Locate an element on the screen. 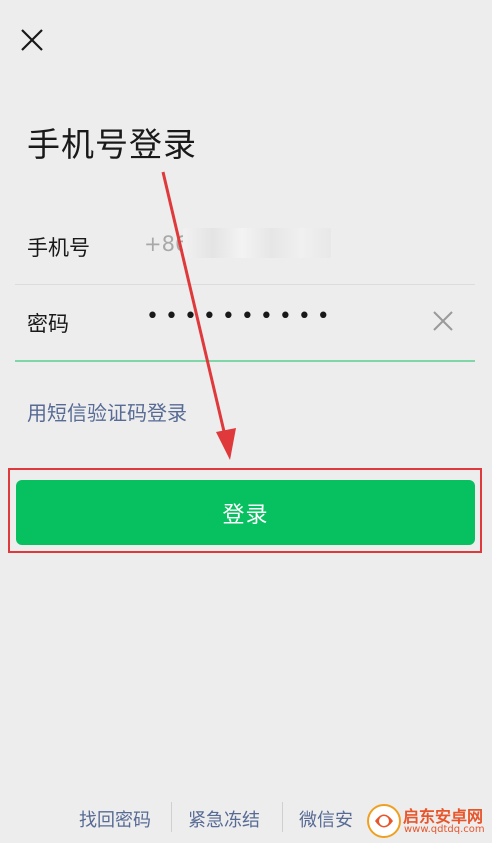 Image resolution: width=492 pixels, height=843 pixels. footer-link-recover-password: 找回密码 is located at coordinates (115, 819).